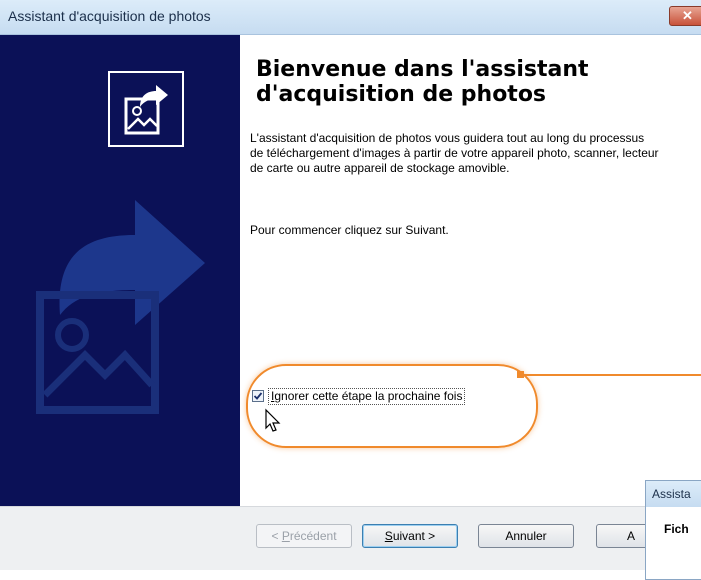  I want to click on background-window: Assista Fich, so click(673, 530).